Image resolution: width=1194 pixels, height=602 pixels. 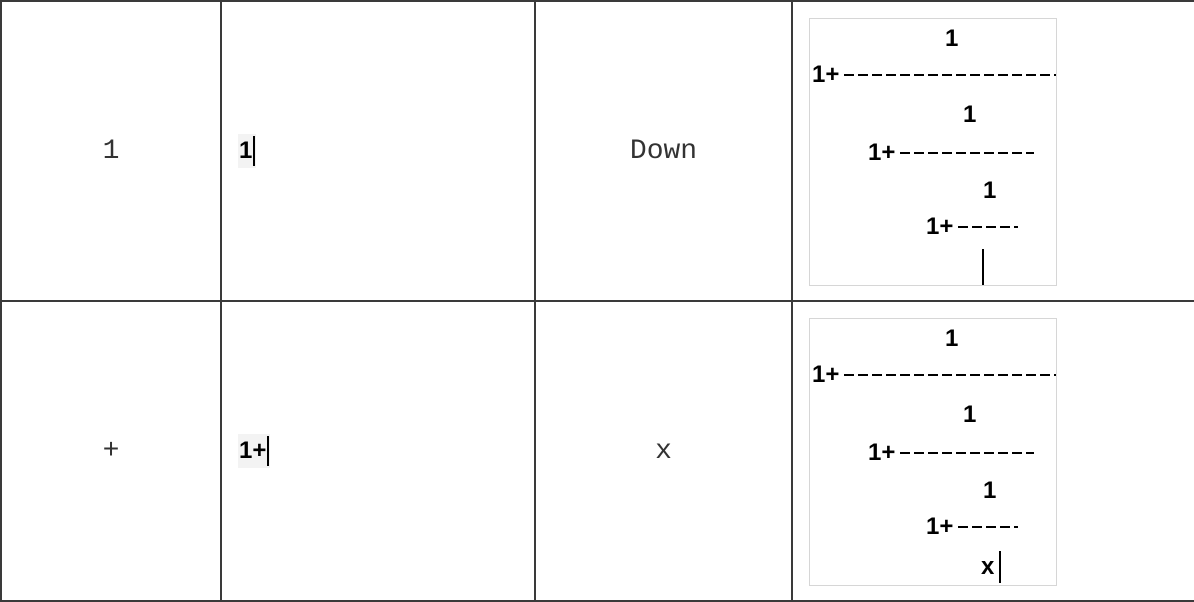 I want to click on keystroke-cell: +, so click(x=111, y=451).